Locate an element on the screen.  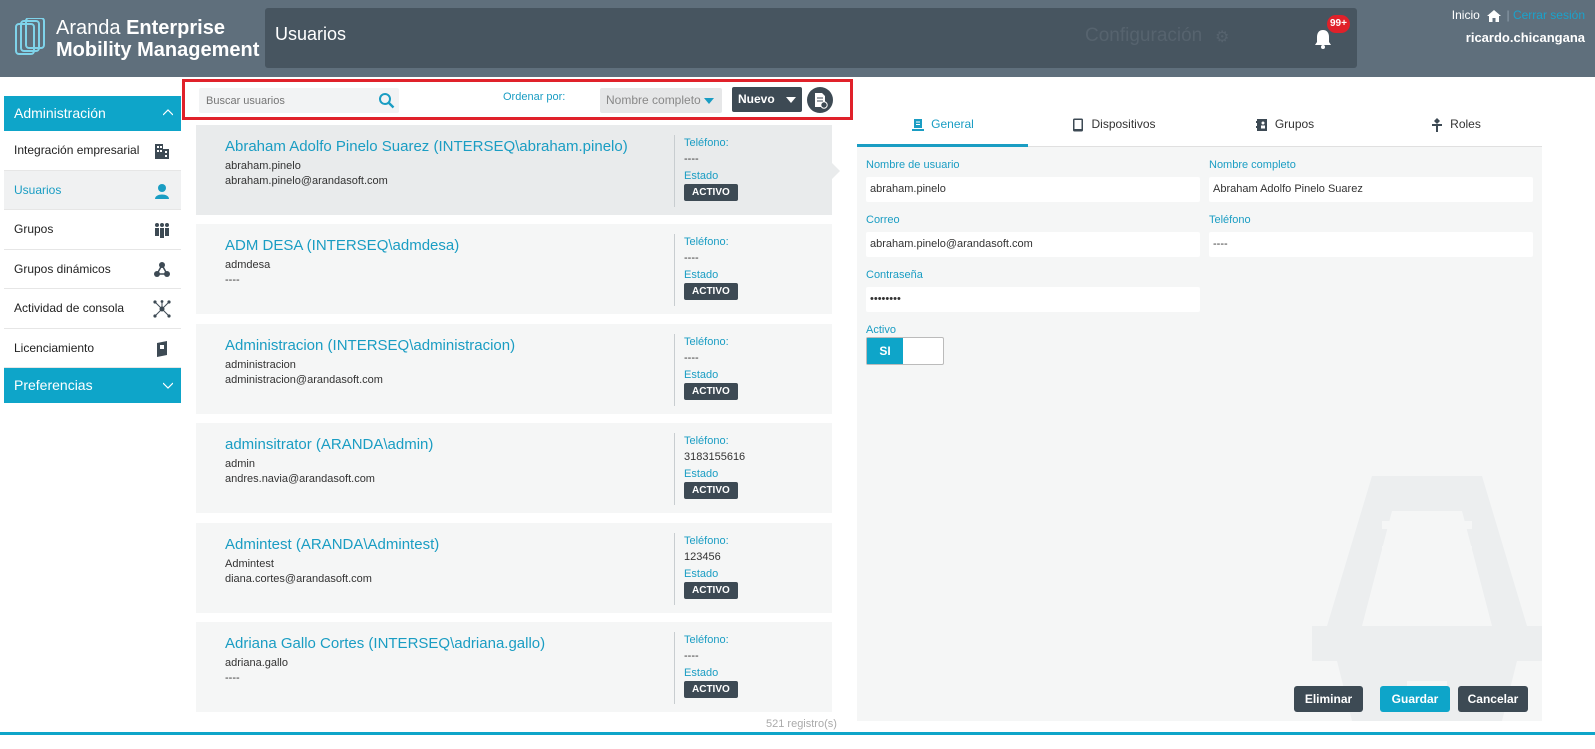
tab-grupos: Grupos is located at coordinates (1284, 124).